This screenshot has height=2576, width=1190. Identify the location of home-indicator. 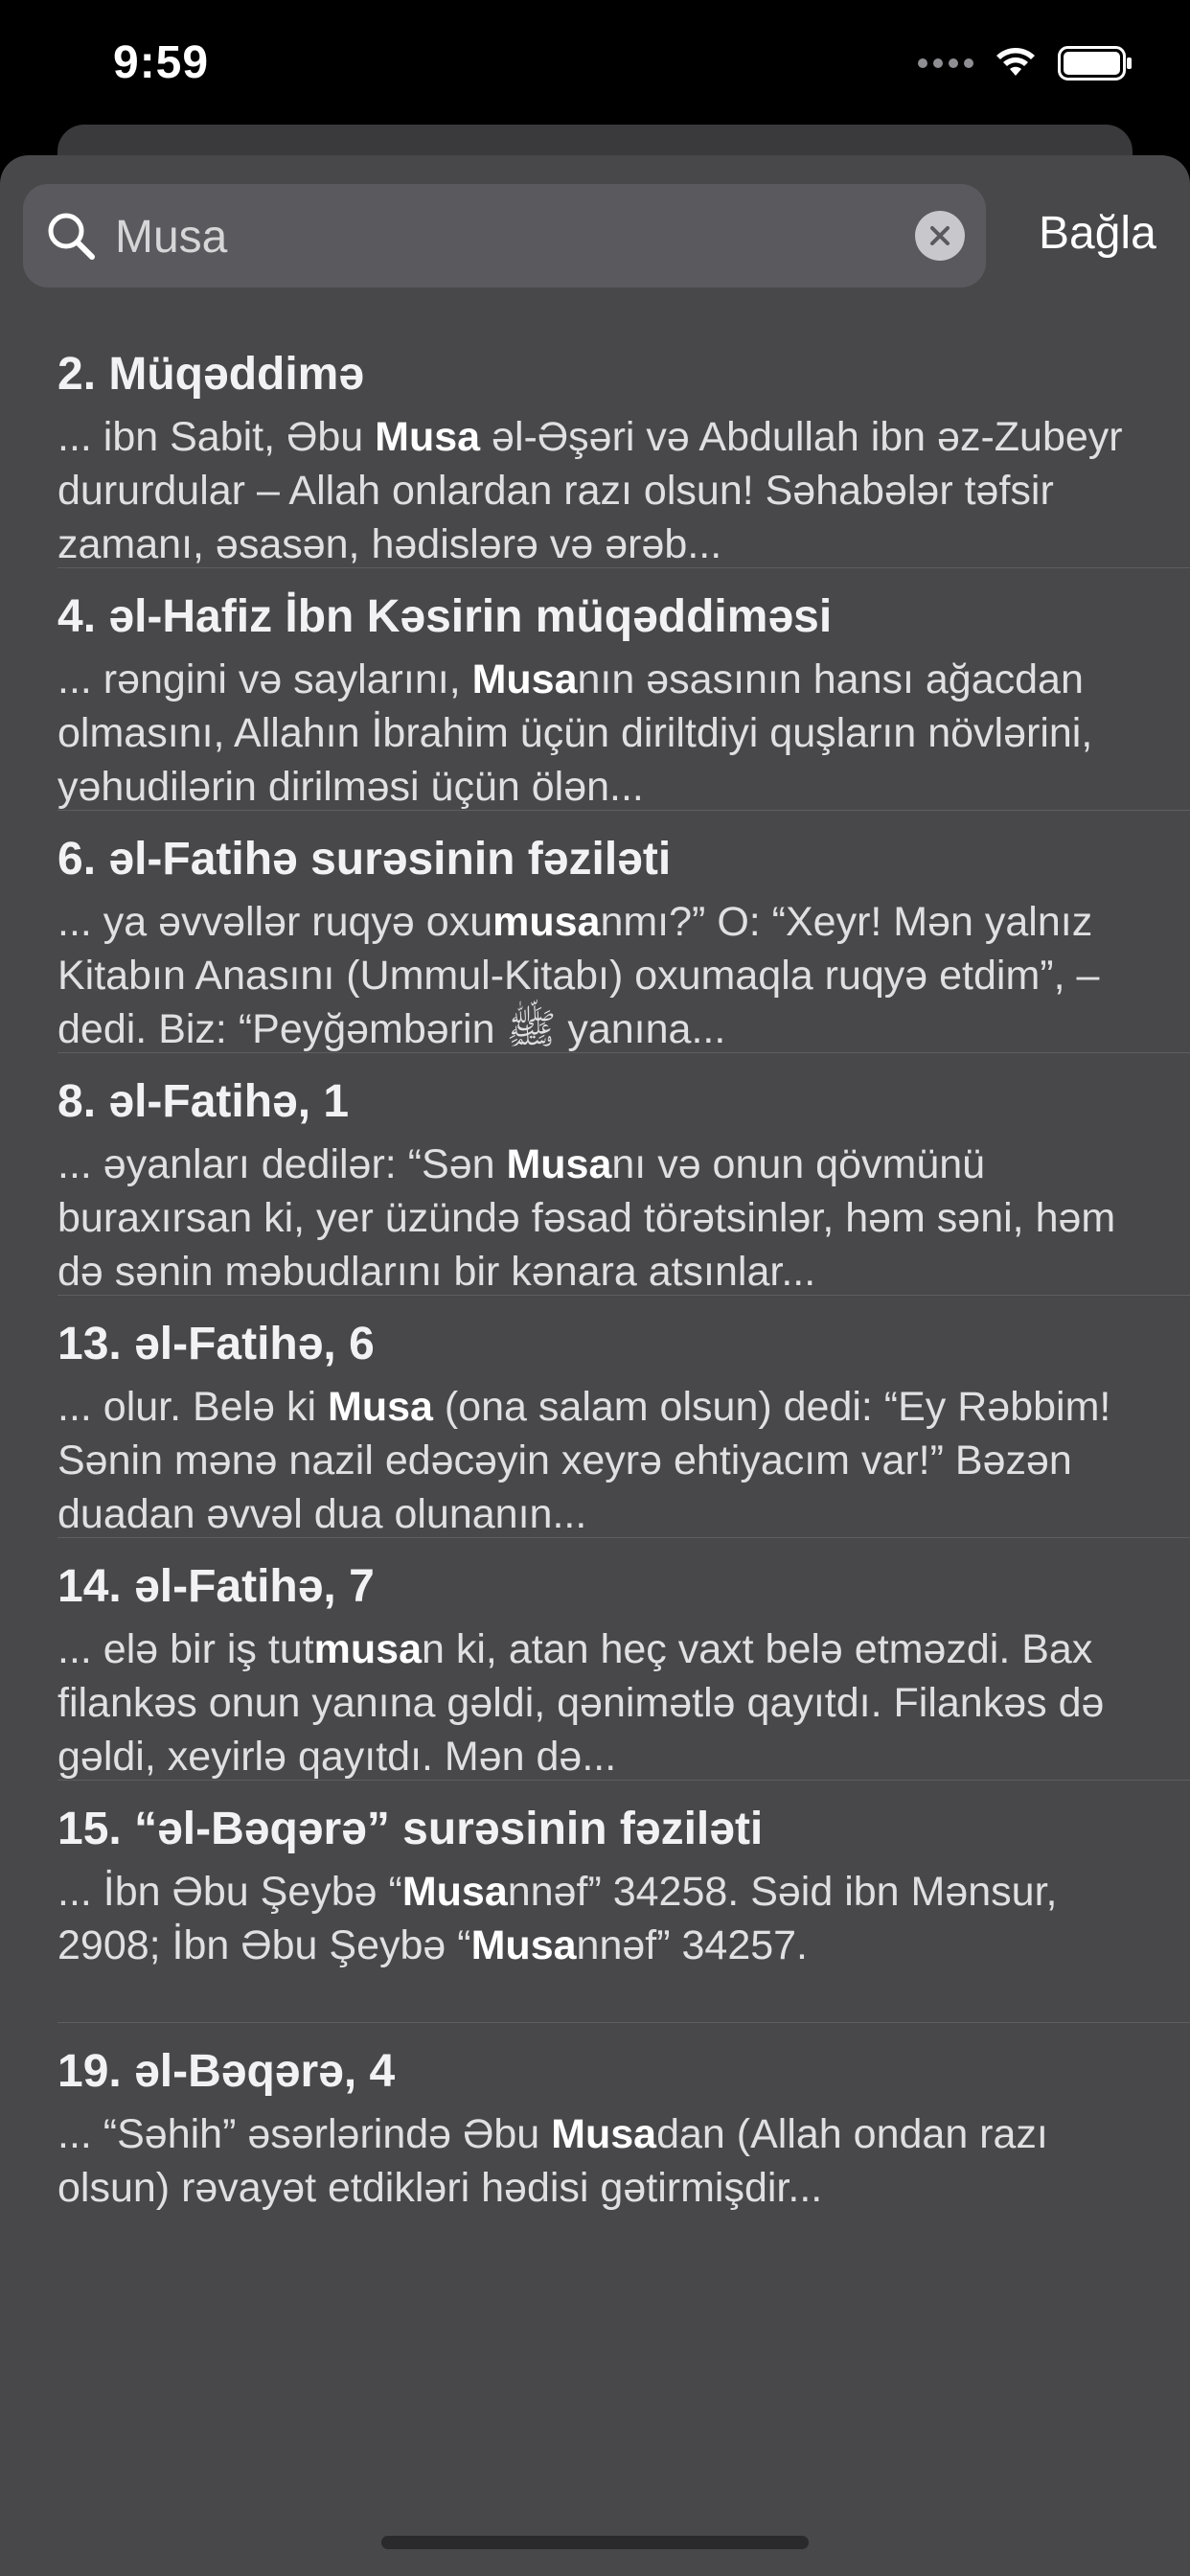
(595, 2542).